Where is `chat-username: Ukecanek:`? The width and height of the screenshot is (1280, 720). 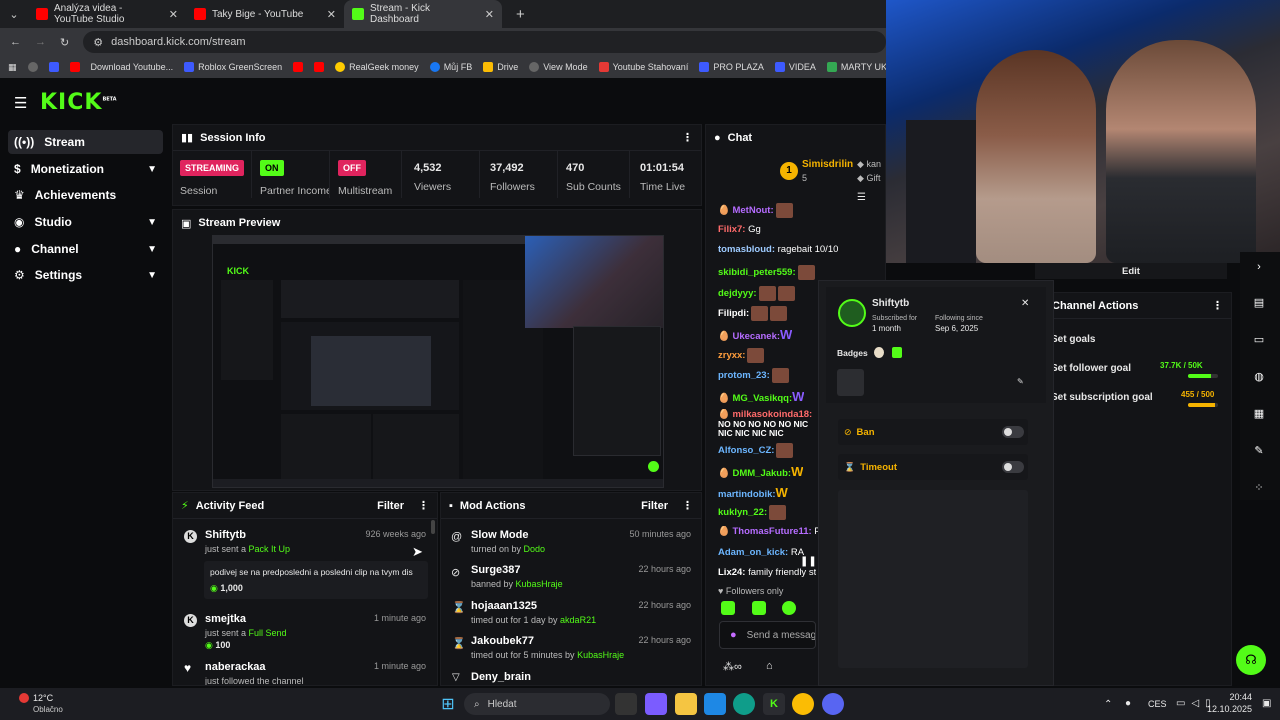
chat-username: Ukecanek: is located at coordinates (756, 336).